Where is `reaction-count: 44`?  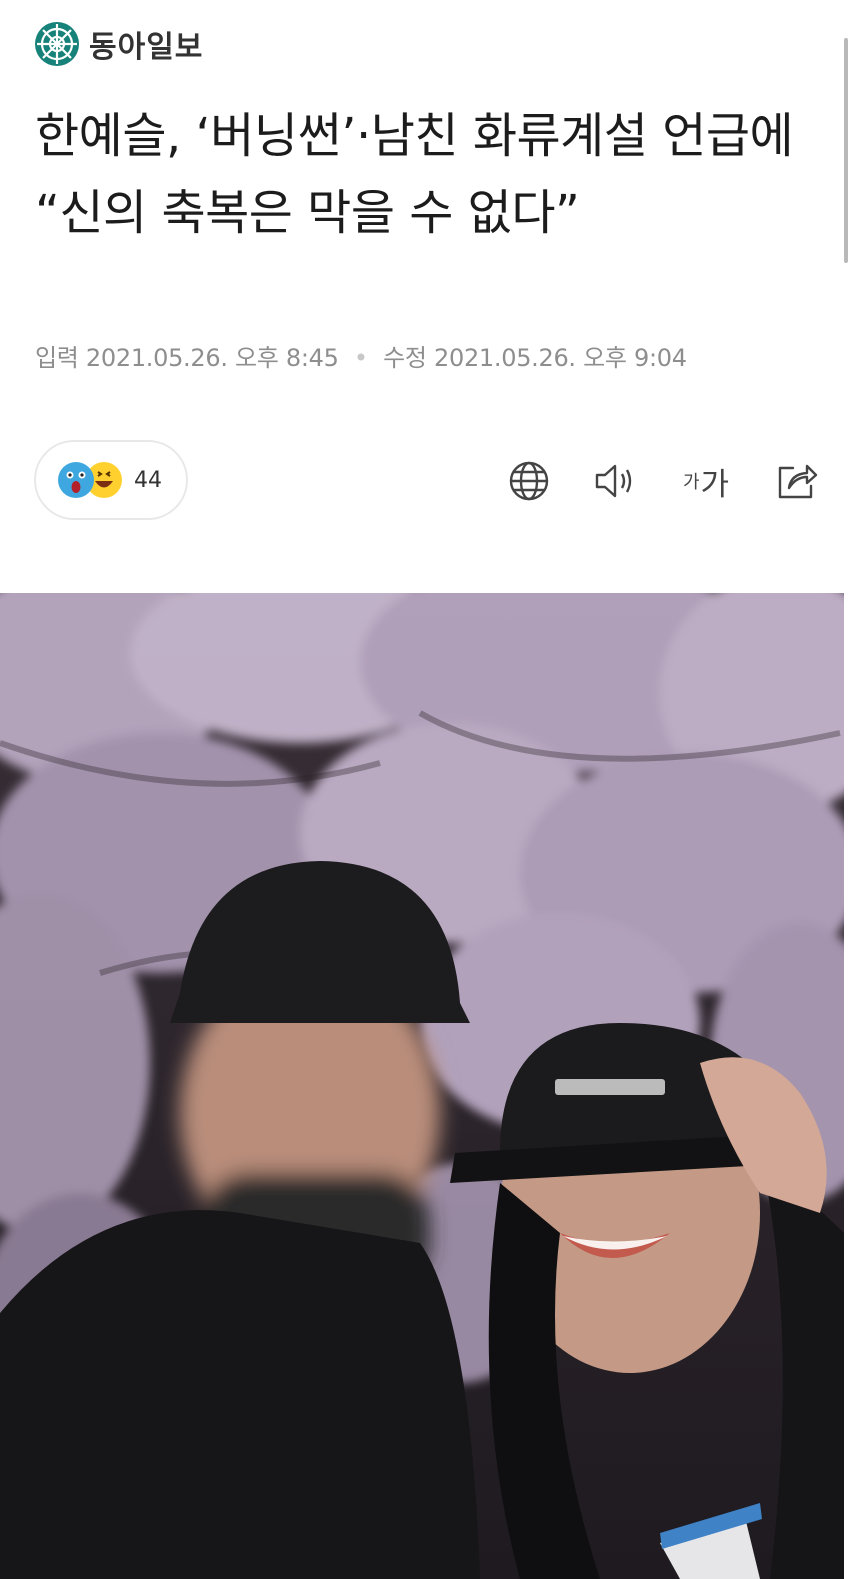 reaction-count: 44 is located at coordinates (148, 480).